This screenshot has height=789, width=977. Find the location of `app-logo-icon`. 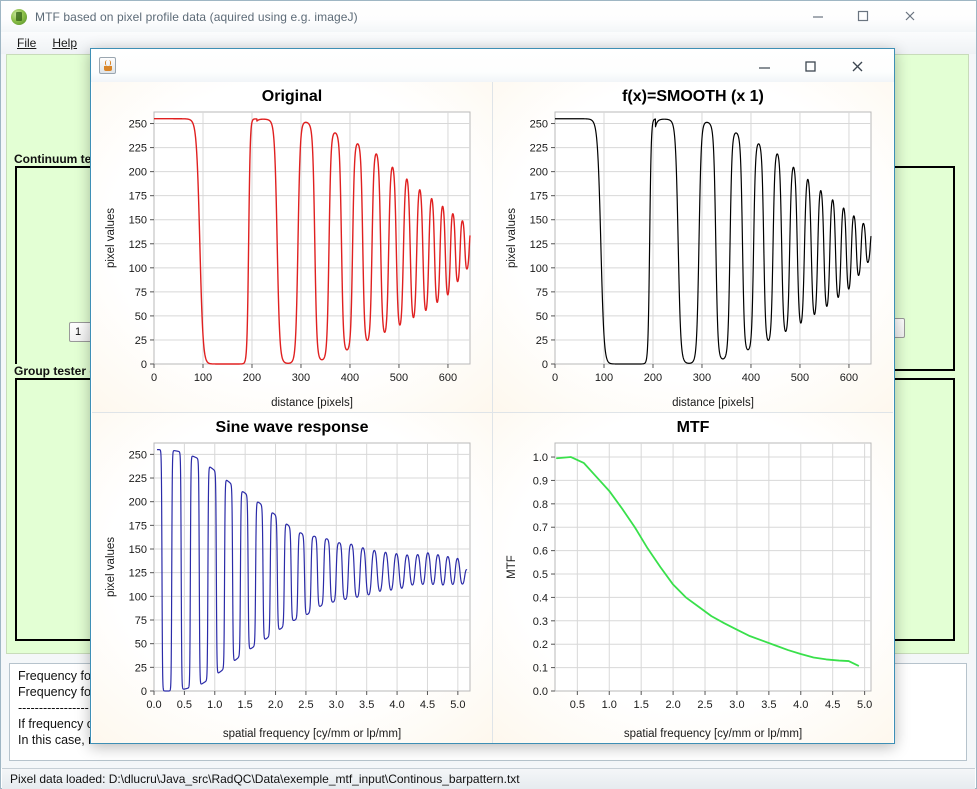

app-logo-icon is located at coordinates (19, 16).